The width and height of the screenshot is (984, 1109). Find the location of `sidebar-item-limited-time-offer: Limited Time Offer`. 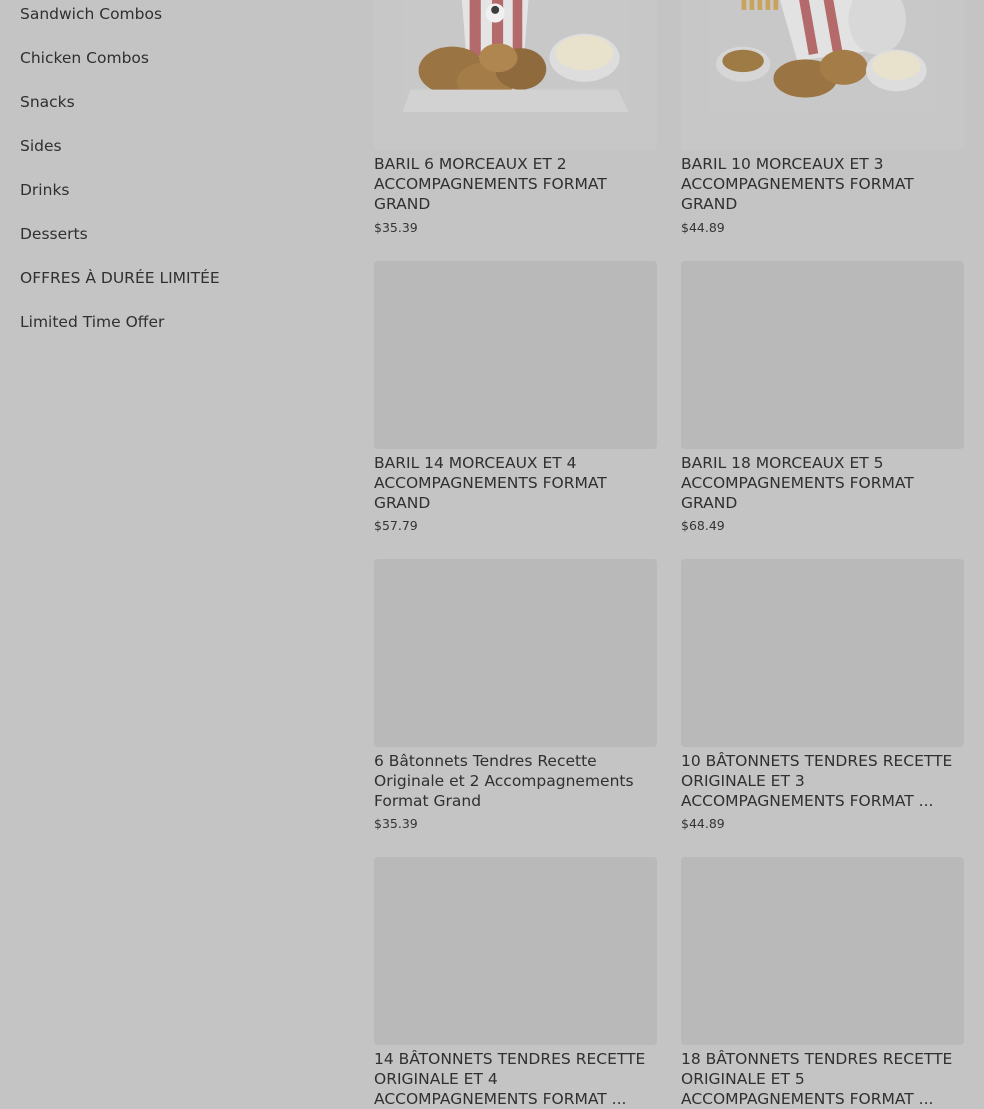

sidebar-item-limited-time-offer: Limited Time Offer is located at coordinates (92, 322).